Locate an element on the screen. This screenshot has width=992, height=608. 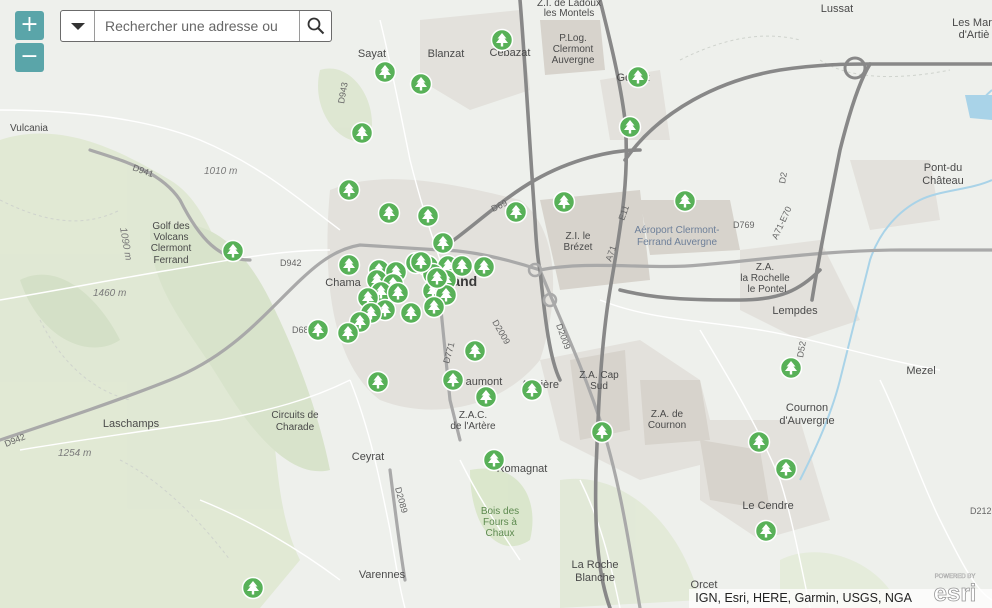
label-za-cap-sud-2: Sud is located at coordinates (599, 386).